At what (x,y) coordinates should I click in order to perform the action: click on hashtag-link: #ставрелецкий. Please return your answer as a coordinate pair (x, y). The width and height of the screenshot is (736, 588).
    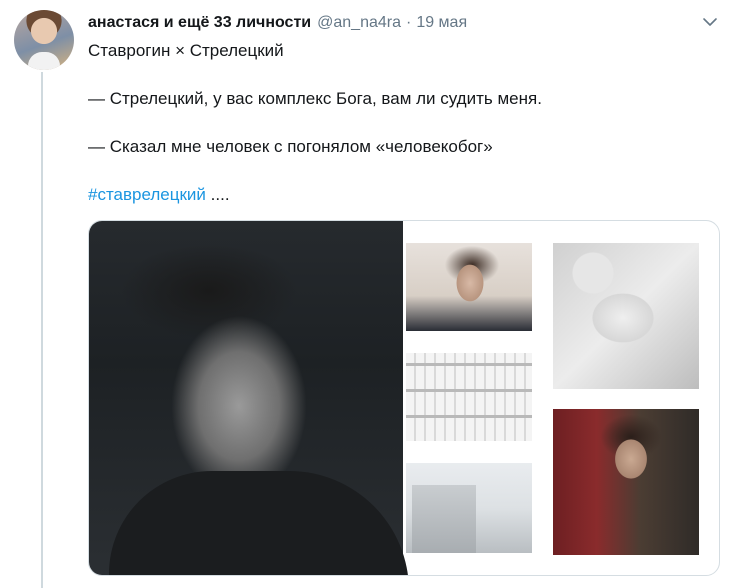
    Looking at the image, I should click on (147, 194).